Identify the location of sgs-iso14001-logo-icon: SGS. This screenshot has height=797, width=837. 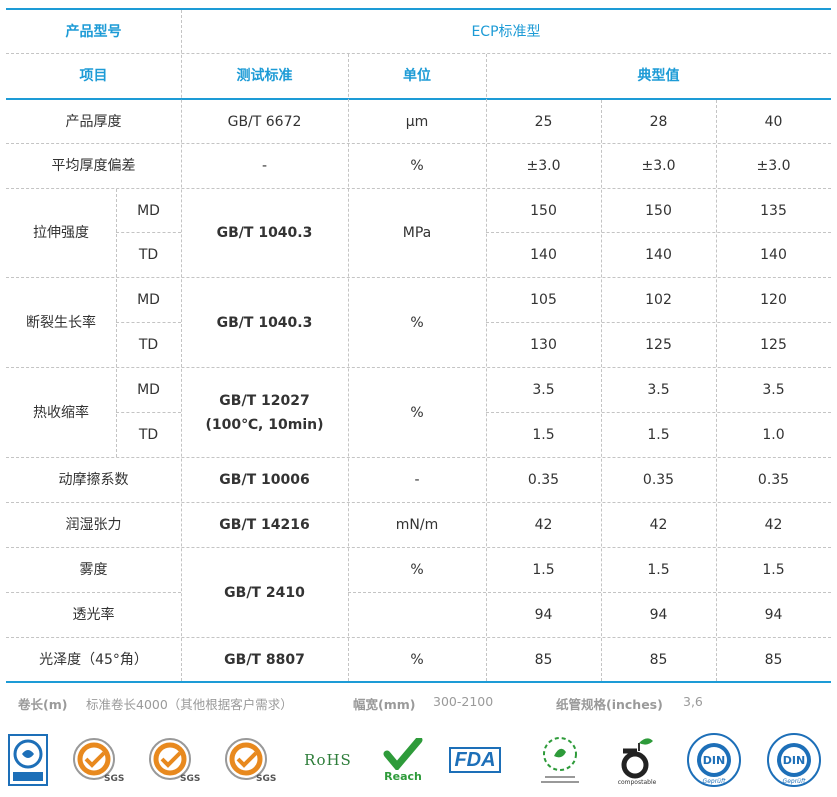
(175, 760).